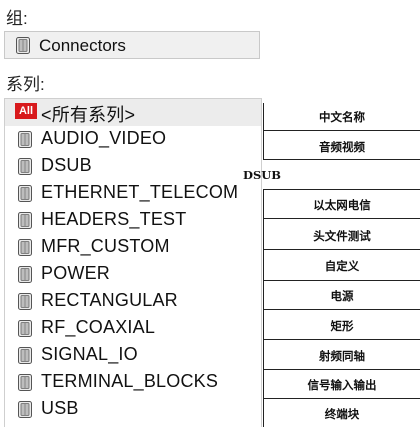 The width and height of the screenshot is (420, 427). I want to click on list-item-all: All <所有系列>, so click(133, 112).